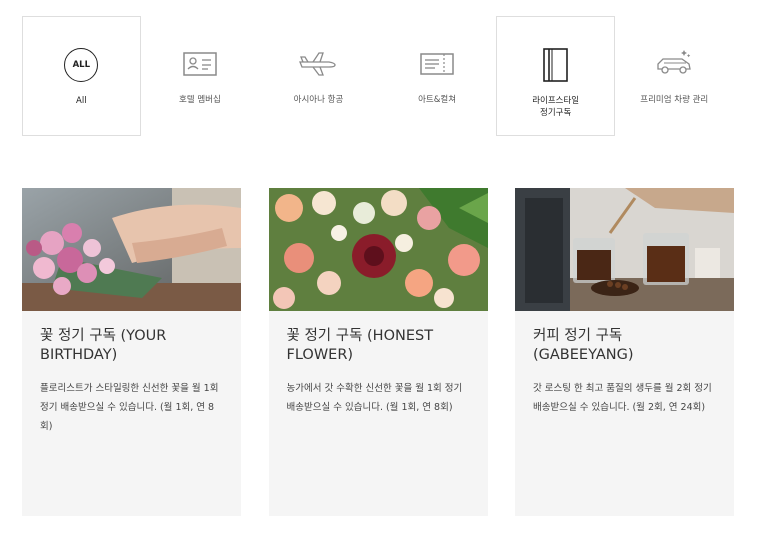 This screenshot has height=542, width=773. I want to click on tab-asiana-airline: 아시아나 항공, so click(318, 76).